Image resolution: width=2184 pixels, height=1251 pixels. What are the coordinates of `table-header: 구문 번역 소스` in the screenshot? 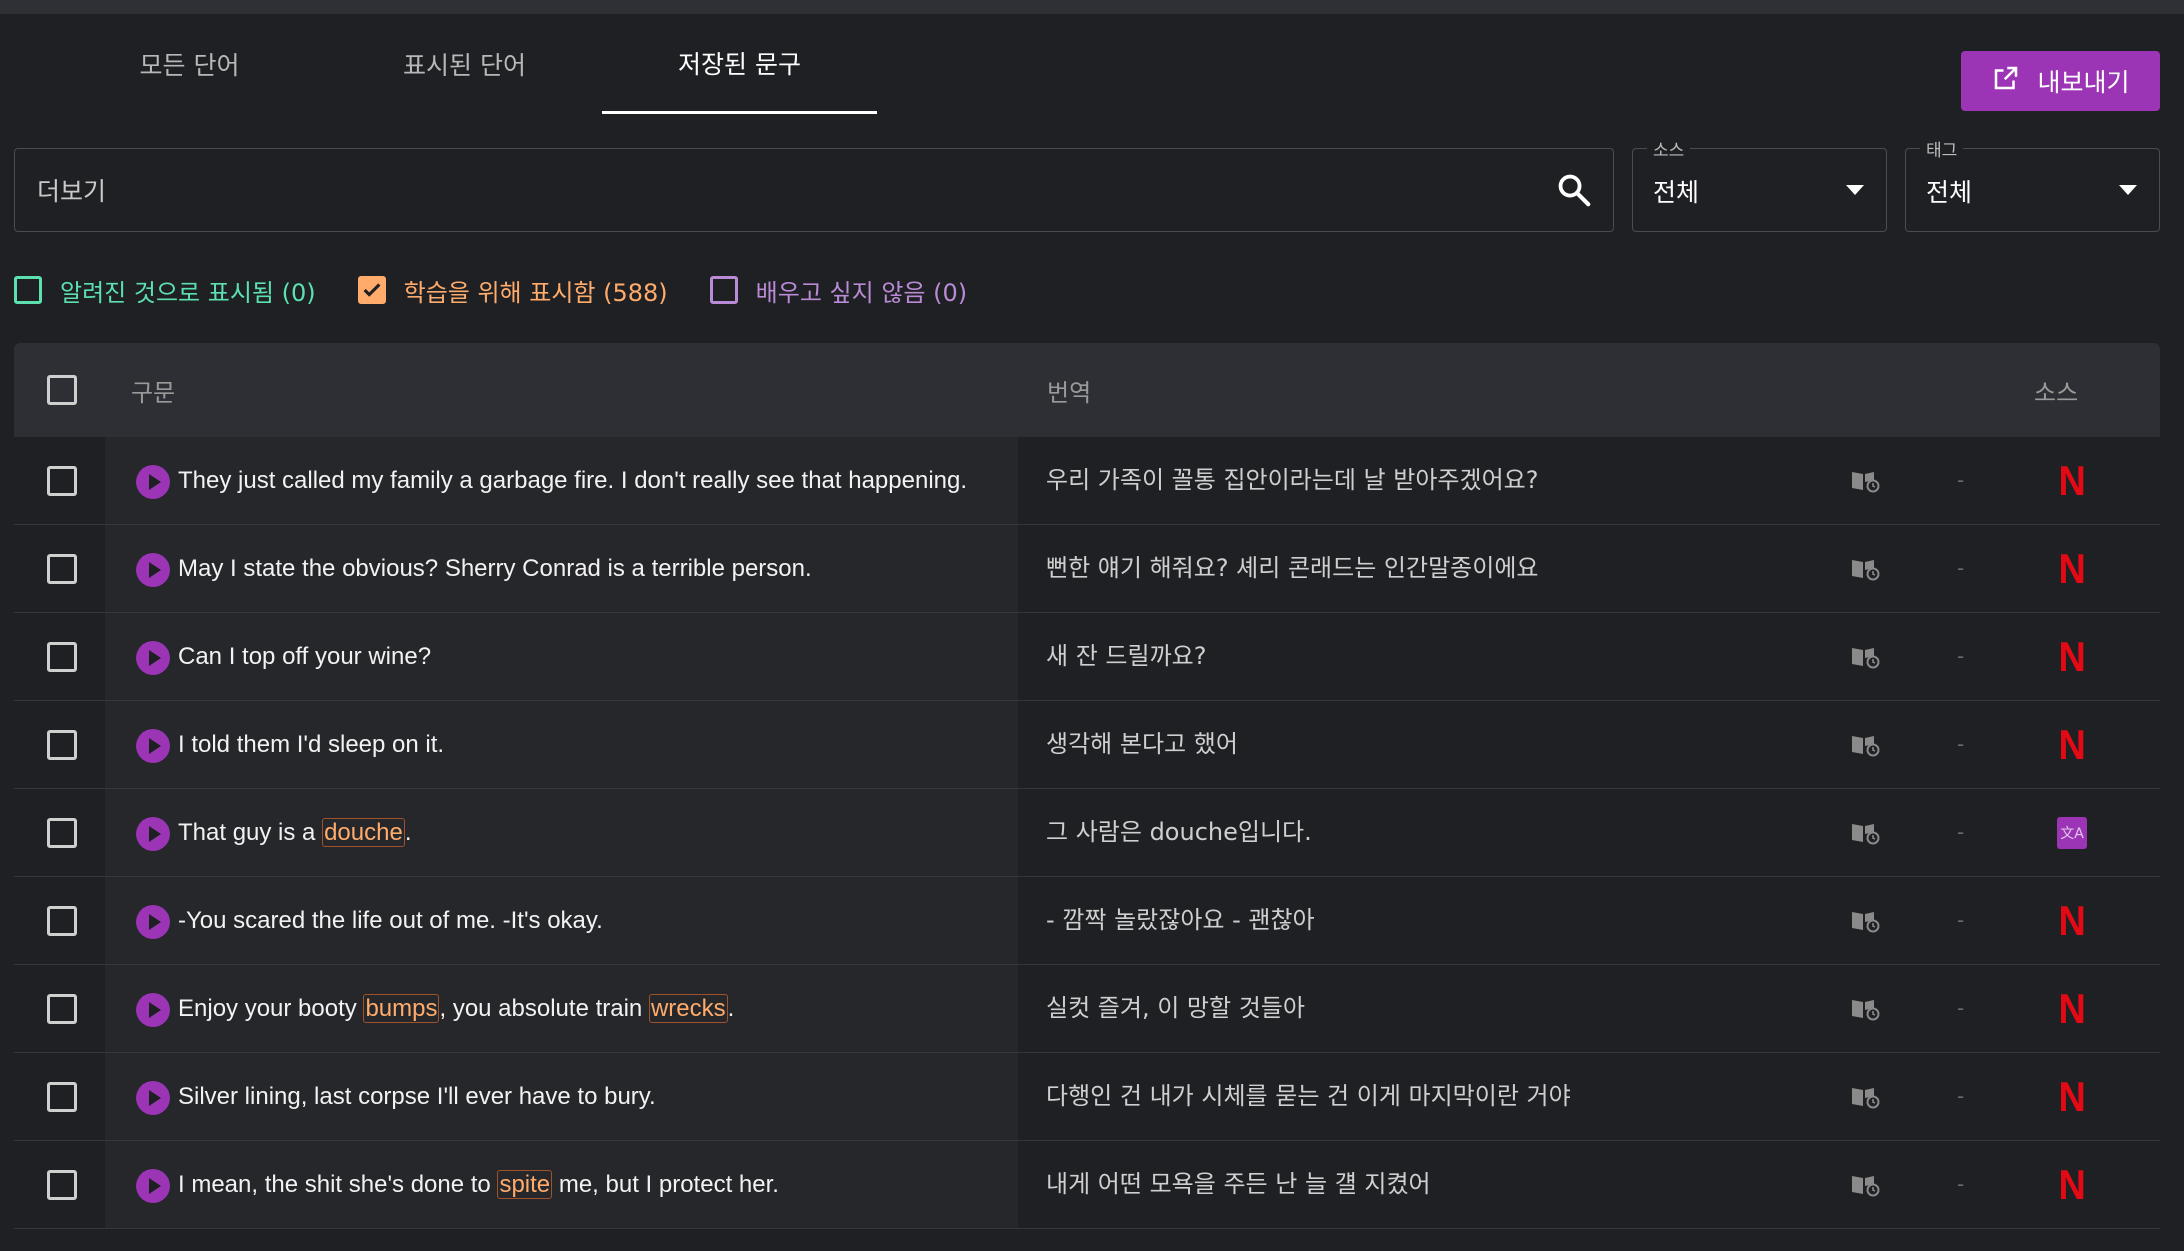 It's located at (1087, 390).